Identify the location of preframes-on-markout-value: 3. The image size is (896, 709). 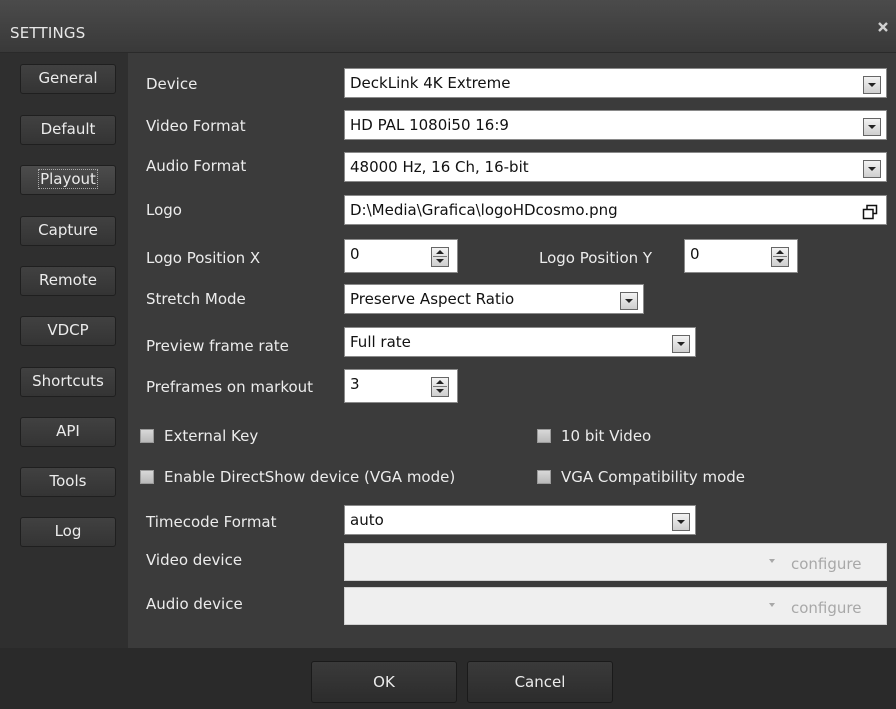
(355, 384).